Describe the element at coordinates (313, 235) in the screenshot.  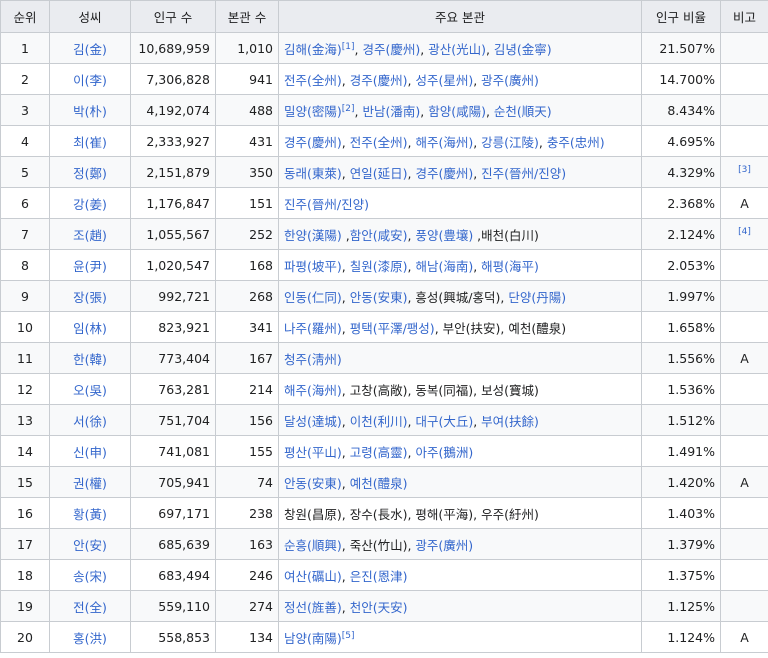
I see `clan-link: 한양(漢陽)` at that location.